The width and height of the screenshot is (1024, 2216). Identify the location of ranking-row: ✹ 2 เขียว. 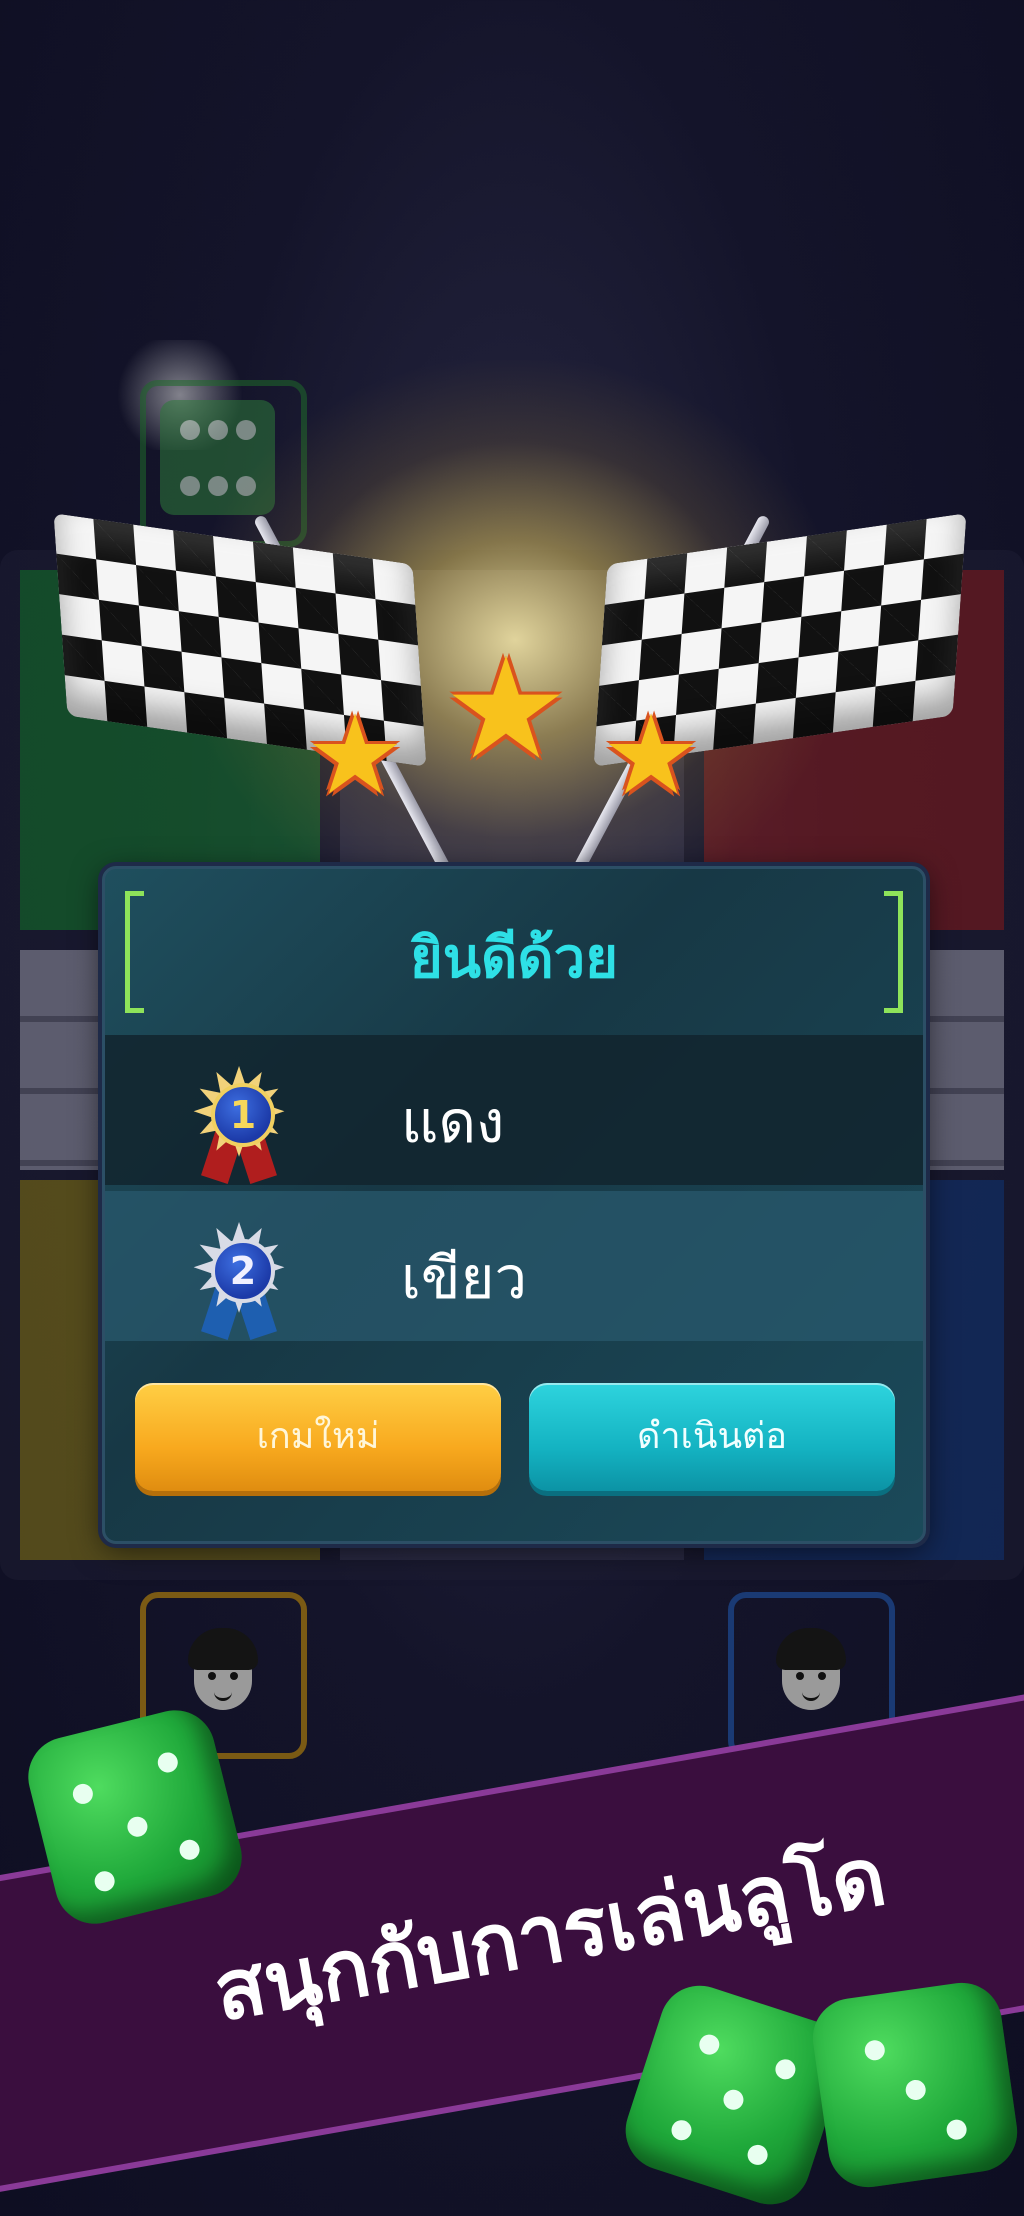
(514, 1266).